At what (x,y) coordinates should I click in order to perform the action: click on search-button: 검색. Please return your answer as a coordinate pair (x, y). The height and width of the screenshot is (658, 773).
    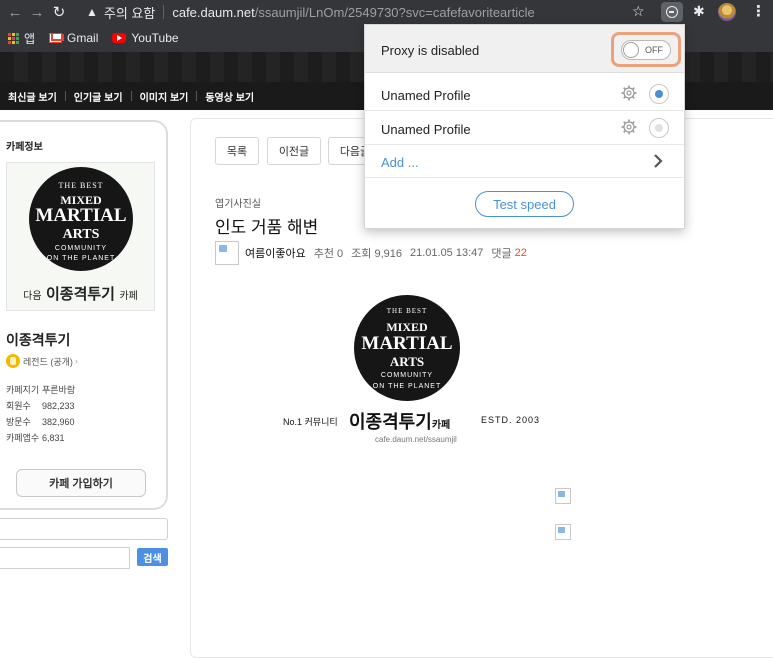
    Looking at the image, I should click on (152, 557).